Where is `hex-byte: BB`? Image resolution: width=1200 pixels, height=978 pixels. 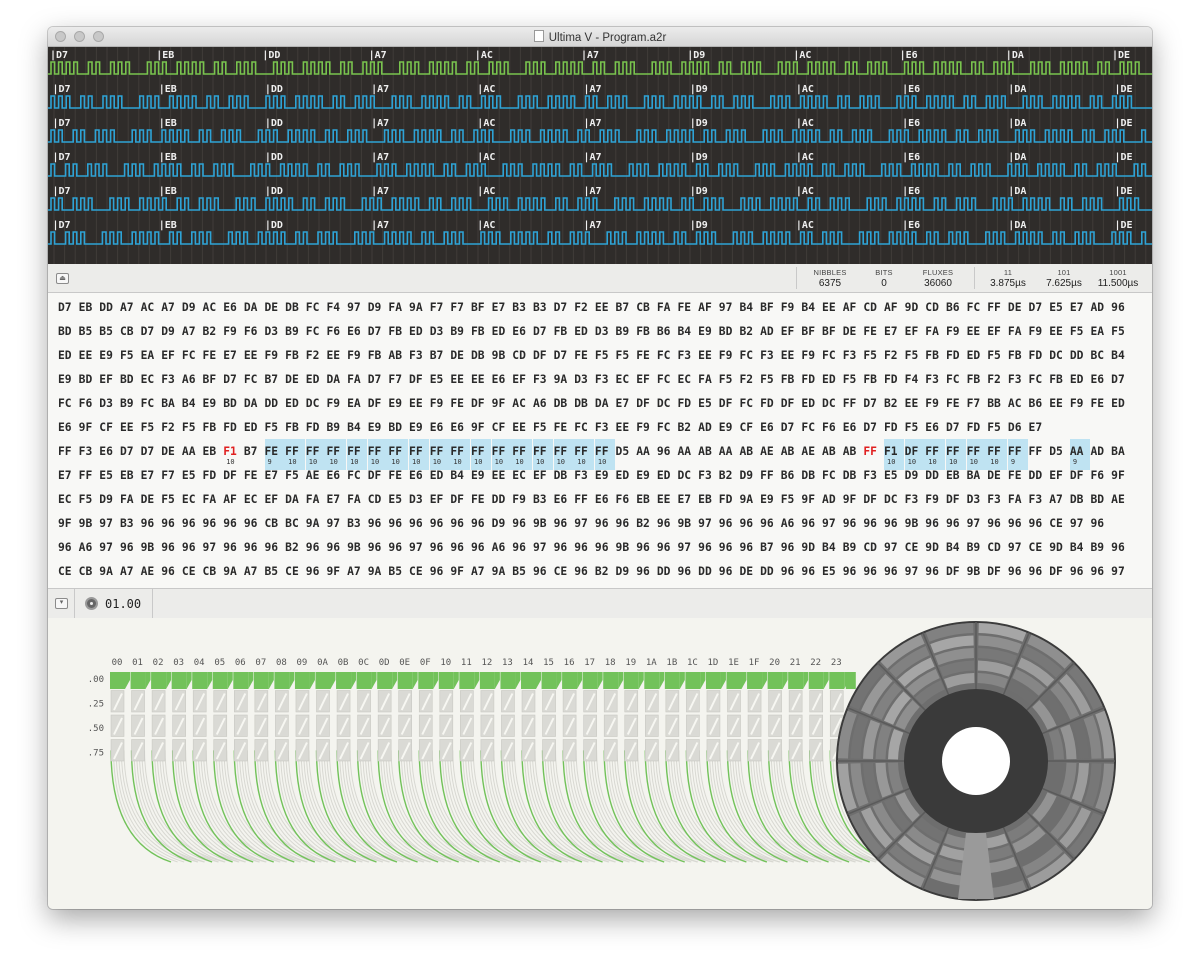 hex-byte: BB is located at coordinates (997, 403).